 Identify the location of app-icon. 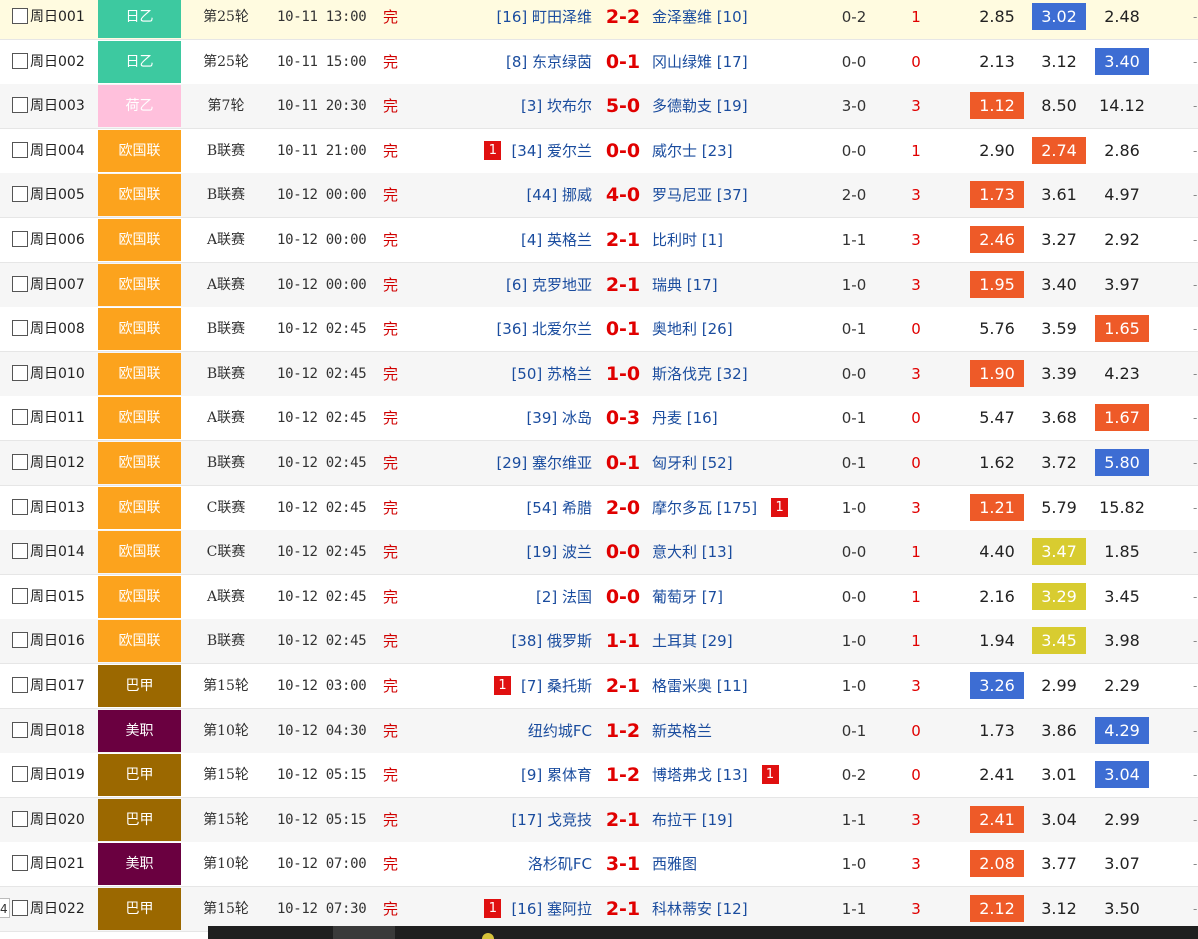
(488, 936).